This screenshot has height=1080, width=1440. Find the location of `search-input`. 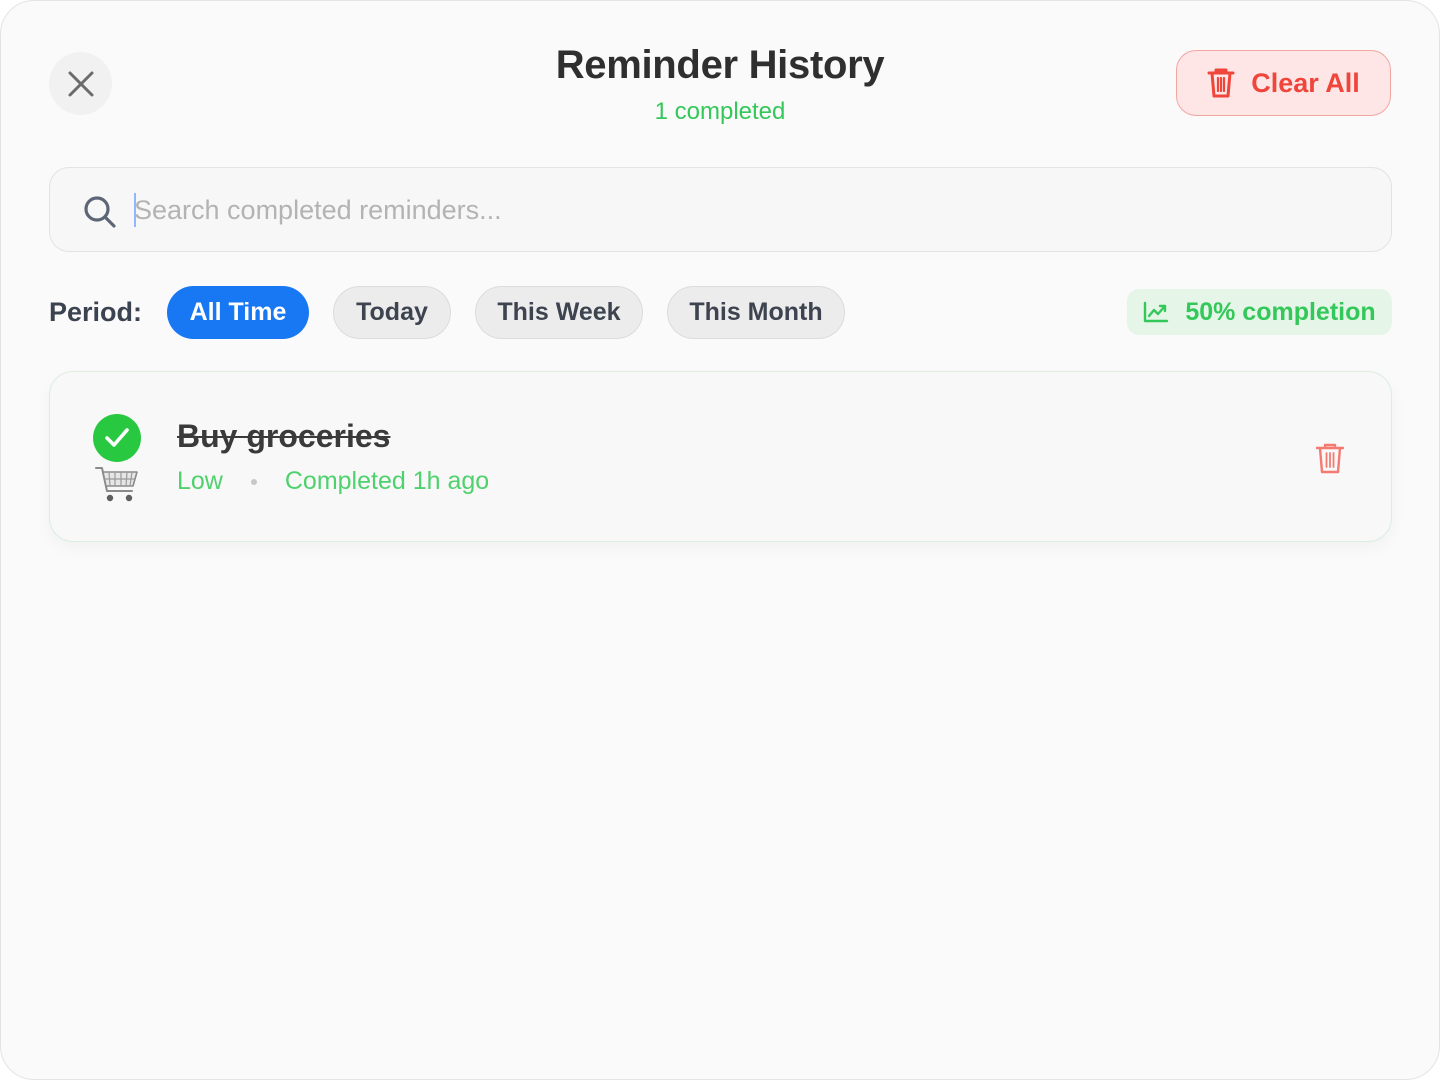

search-input is located at coordinates (749, 210).